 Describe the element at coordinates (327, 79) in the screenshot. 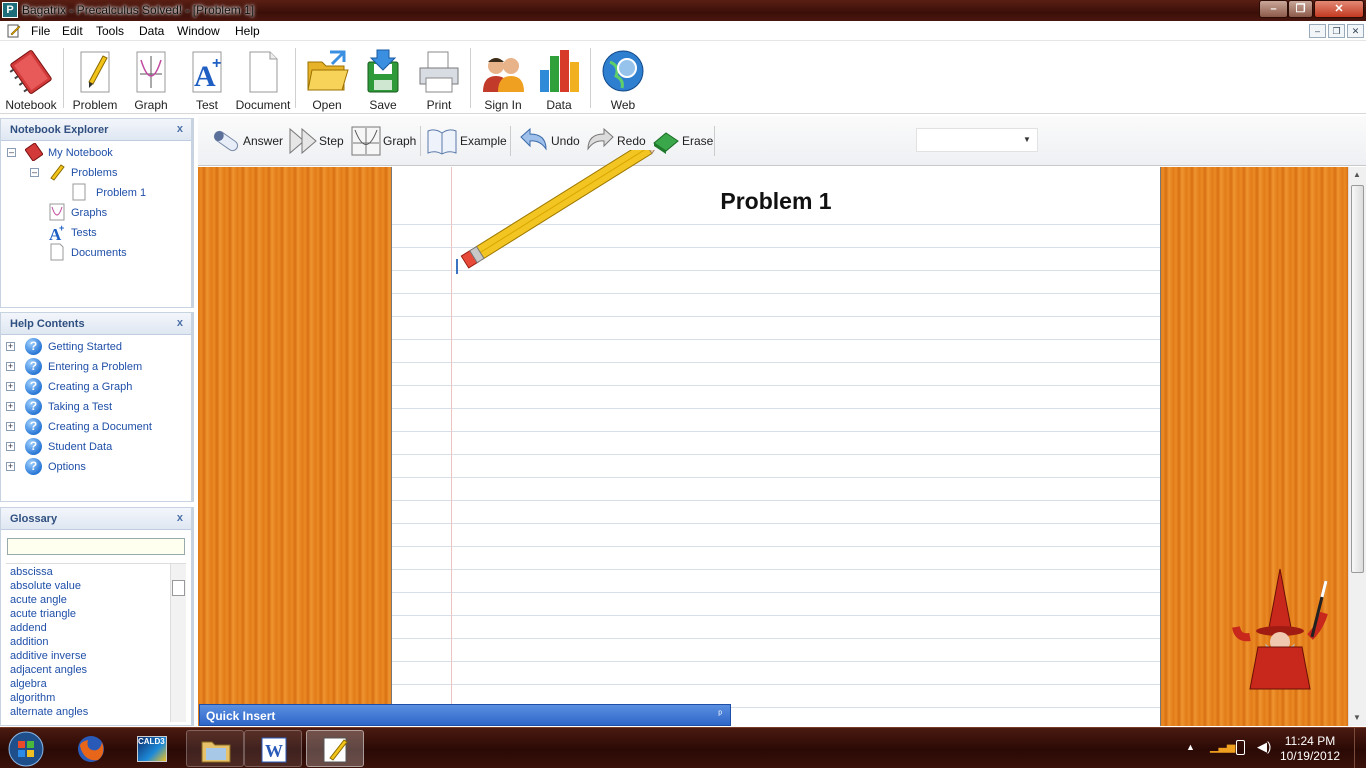

I see `open-button: Open` at that location.